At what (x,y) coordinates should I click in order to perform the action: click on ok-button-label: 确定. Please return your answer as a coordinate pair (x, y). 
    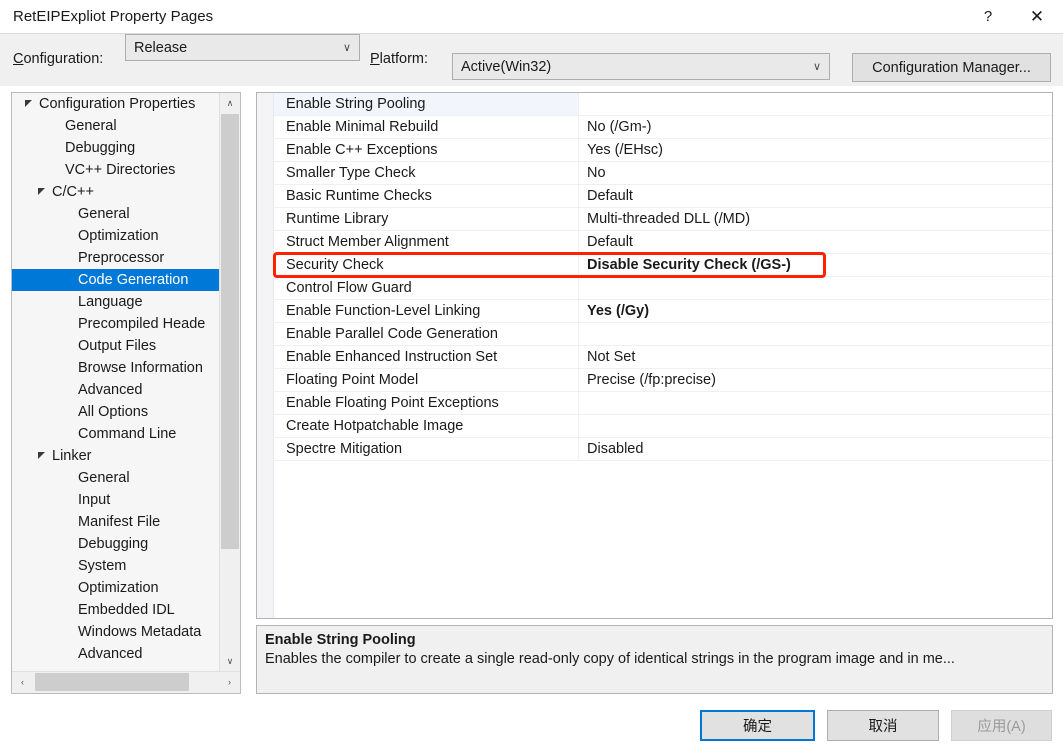
    Looking at the image, I should click on (757, 727).